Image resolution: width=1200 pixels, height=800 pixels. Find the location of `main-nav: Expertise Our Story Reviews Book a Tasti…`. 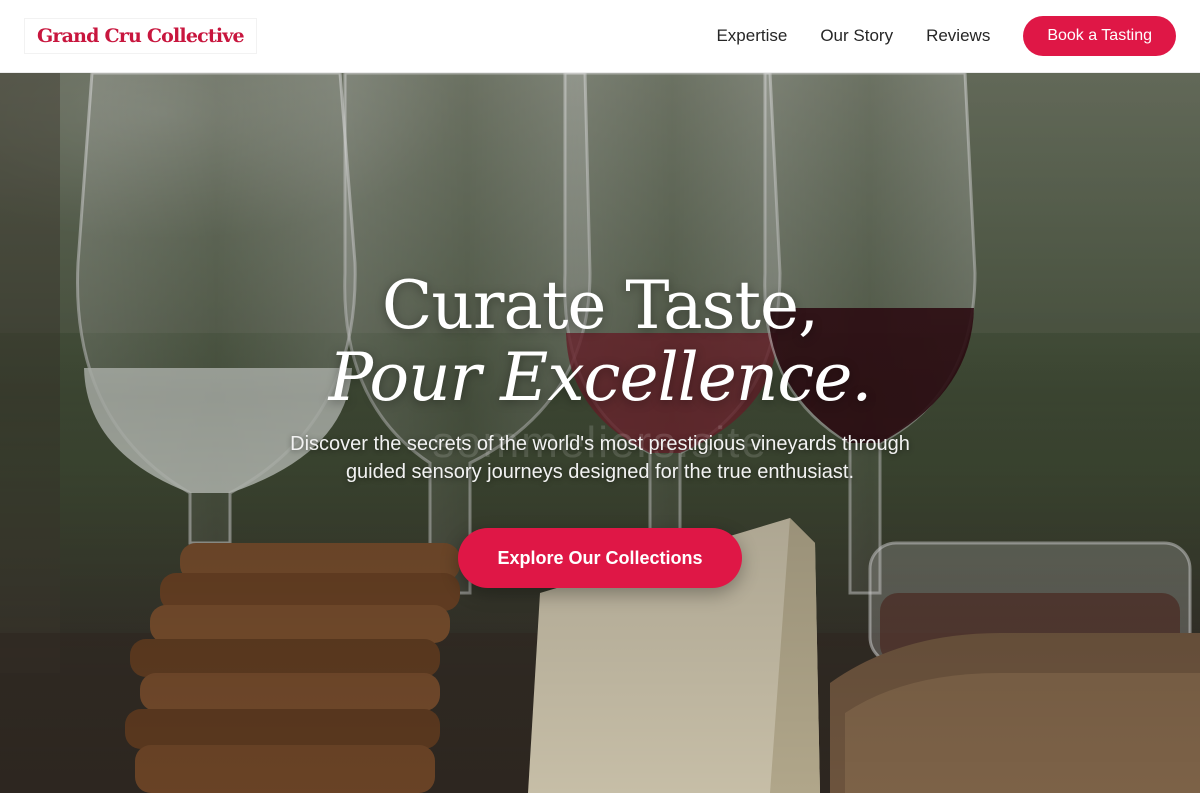

main-nav: Expertise Our Story Reviews Book a Tasti… is located at coordinates (946, 36).